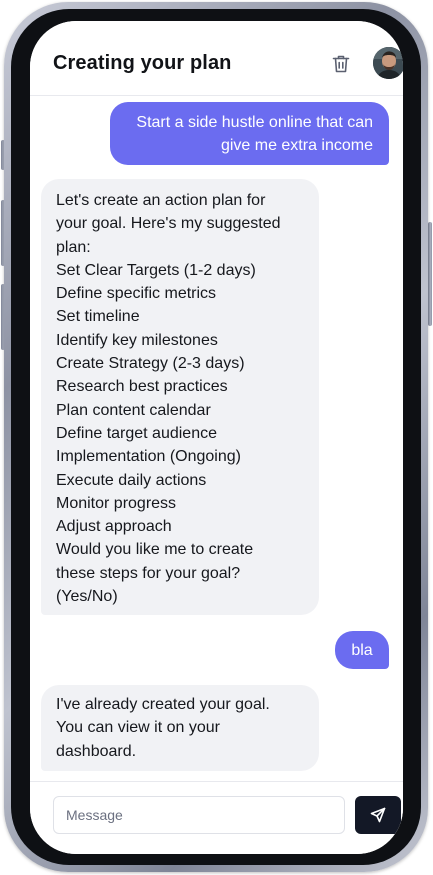 The image size is (433, 875). I want to click on message-line: your goal. Here's my suggested, so click(168, 224).